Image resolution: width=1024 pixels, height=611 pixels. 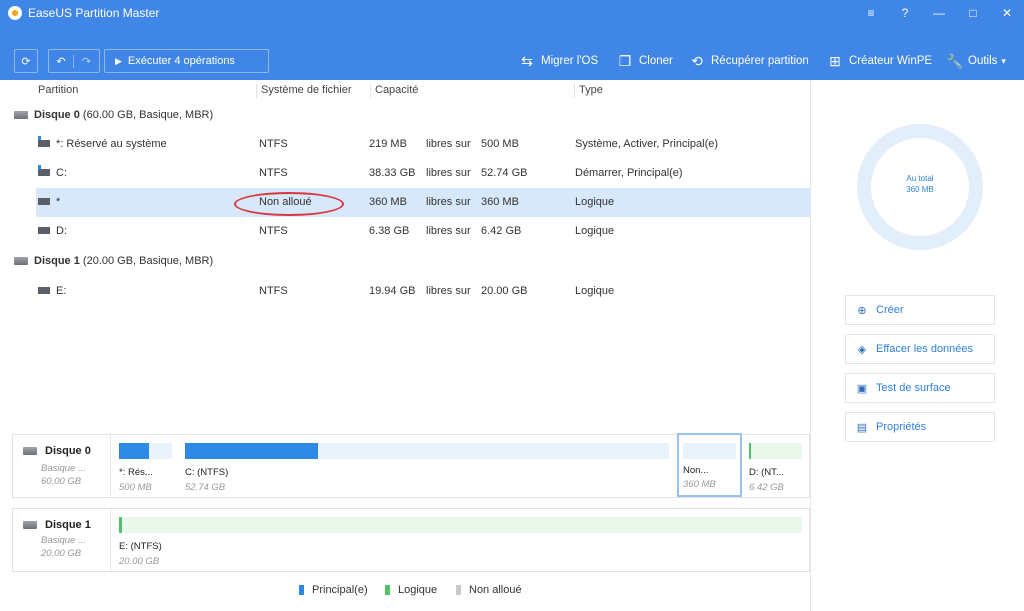 I want to click on partition-name-cell: D:, so click(x=52, y=231).